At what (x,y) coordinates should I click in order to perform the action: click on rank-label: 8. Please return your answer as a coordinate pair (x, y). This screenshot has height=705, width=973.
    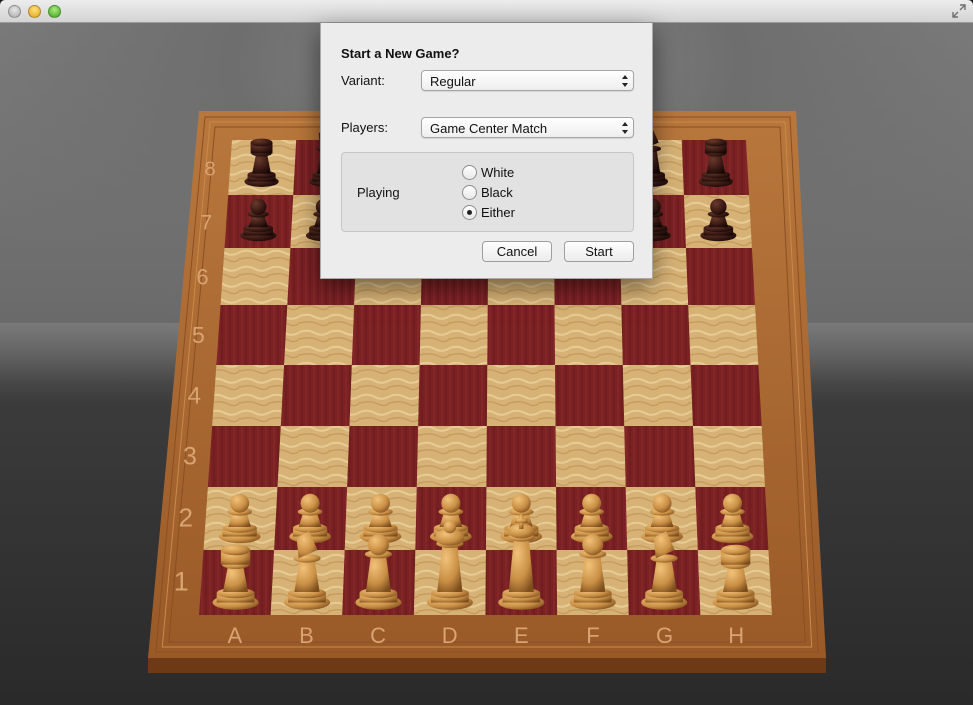
    Looking at the image, I should click on (210, 170).